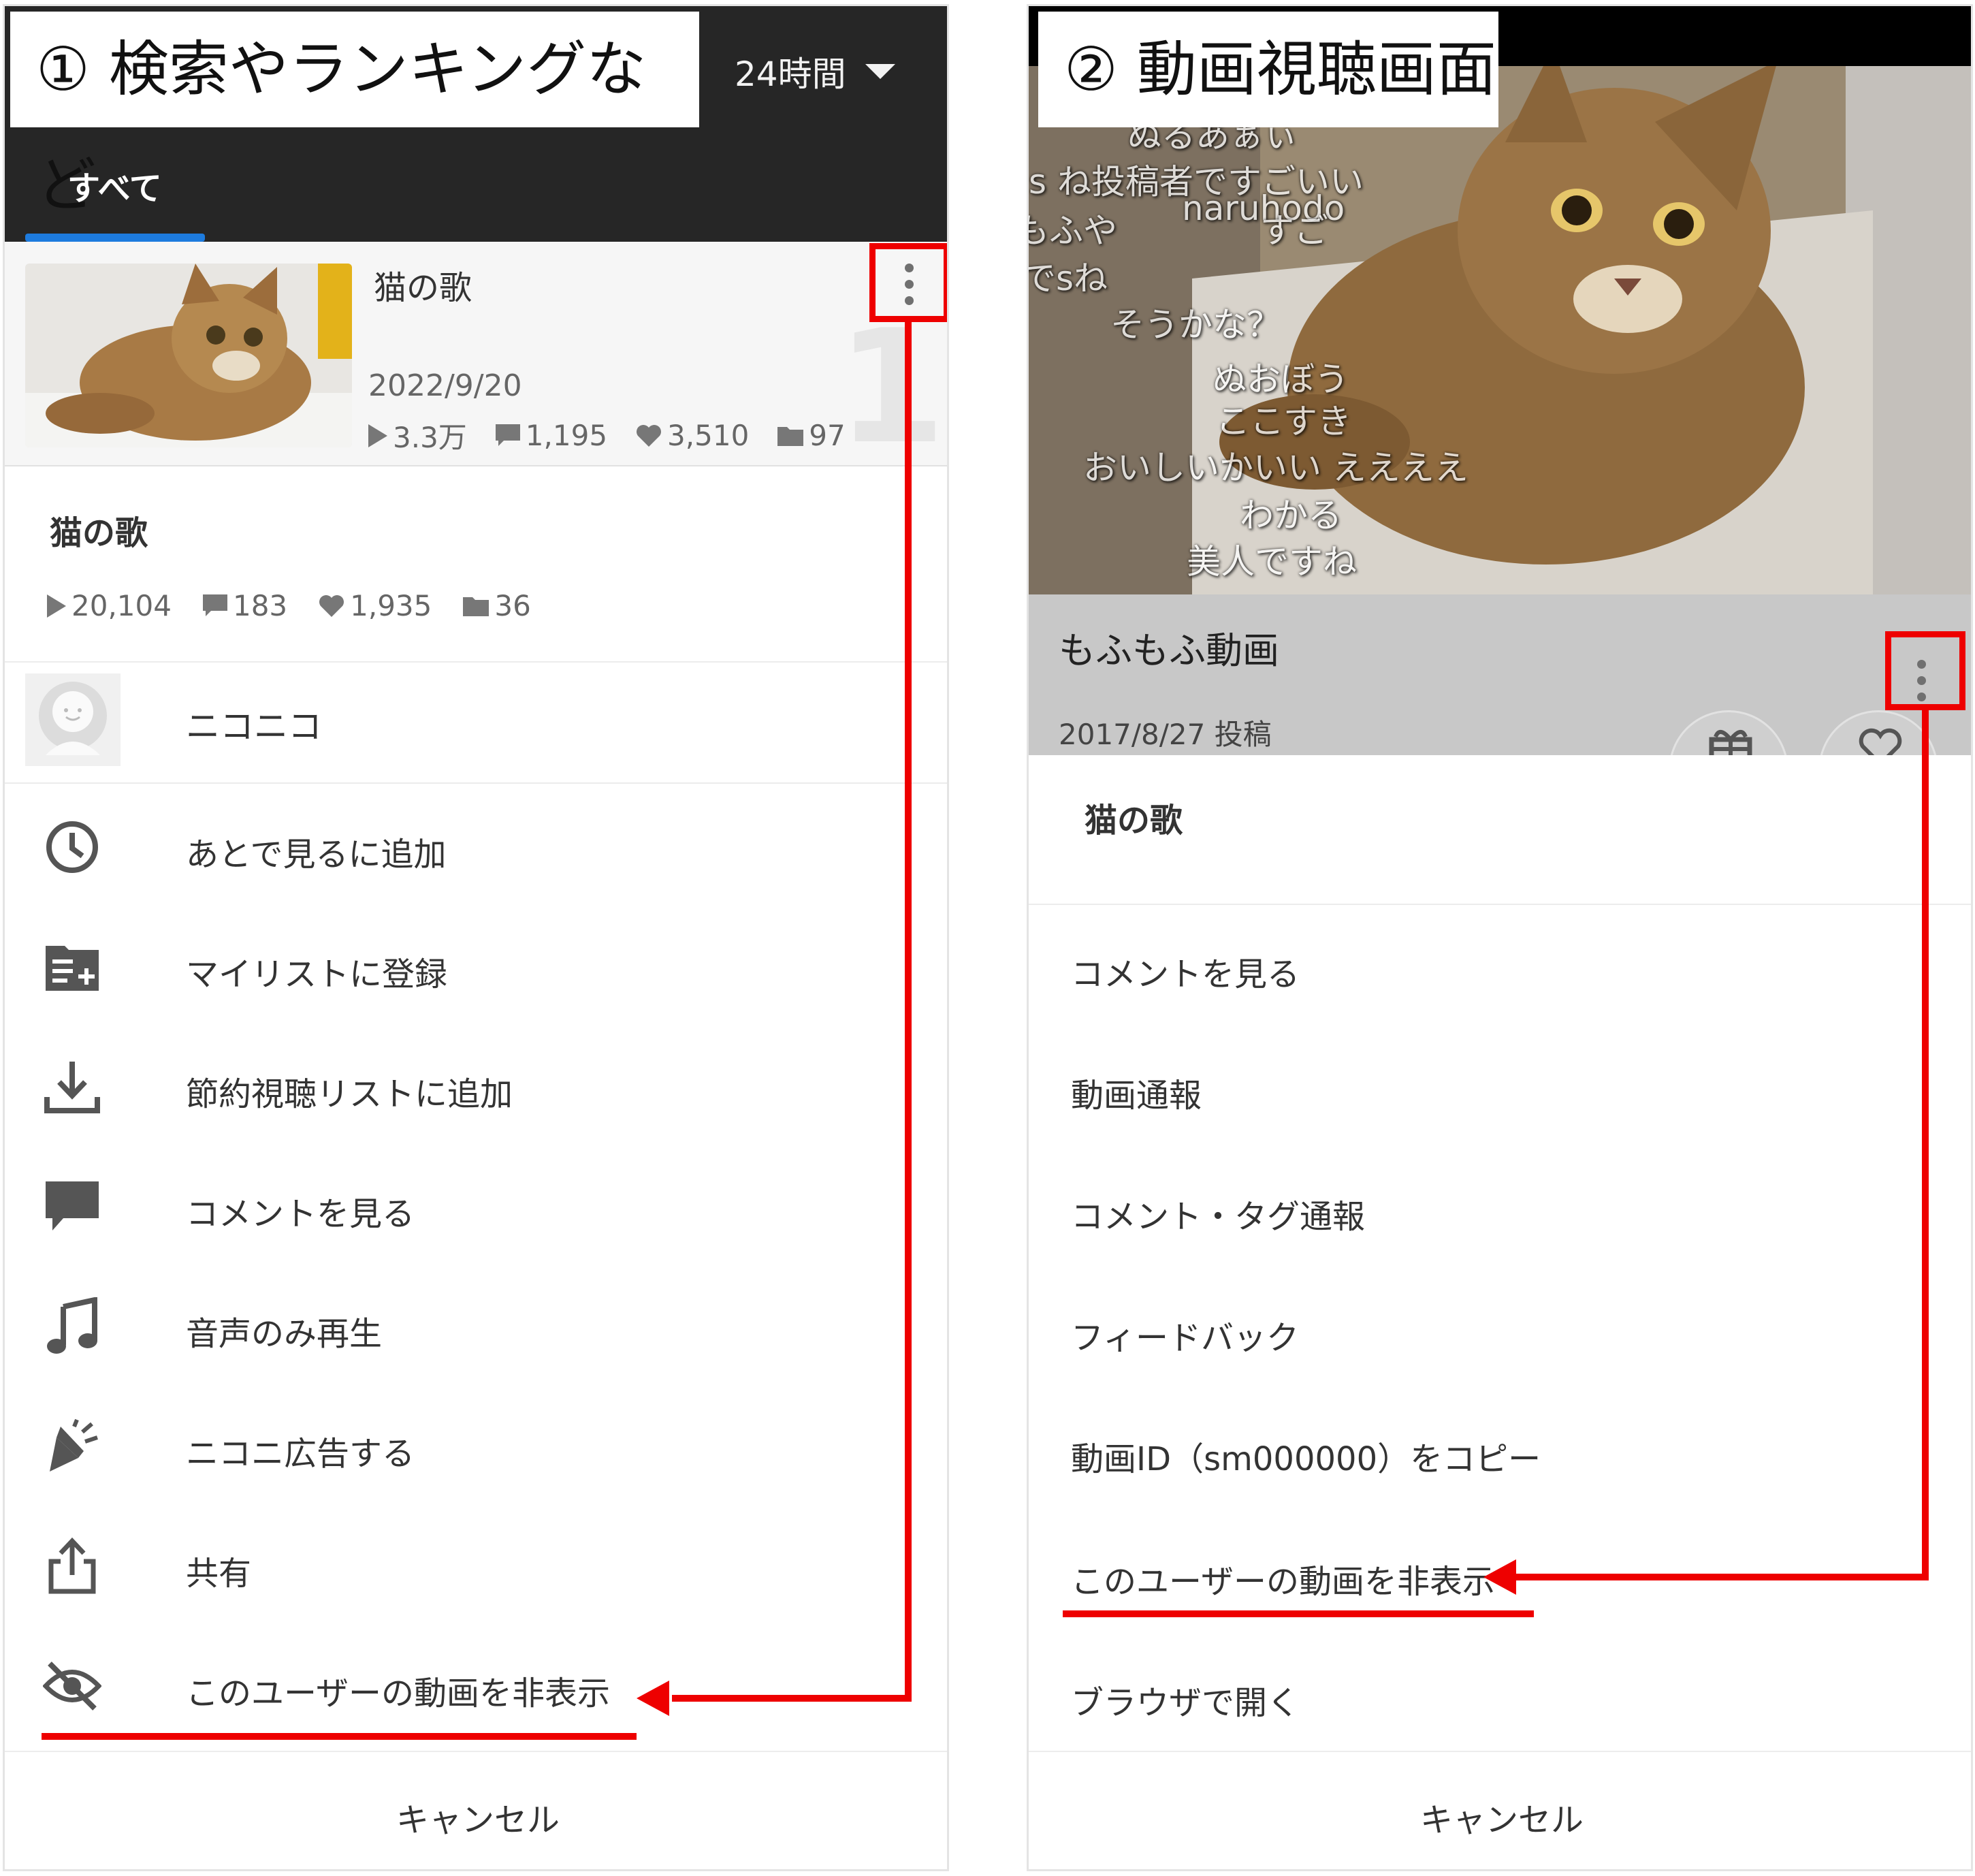 This screenshot has height=1876, width=1975. I want to click on gift-icon, so click(1730, 742).